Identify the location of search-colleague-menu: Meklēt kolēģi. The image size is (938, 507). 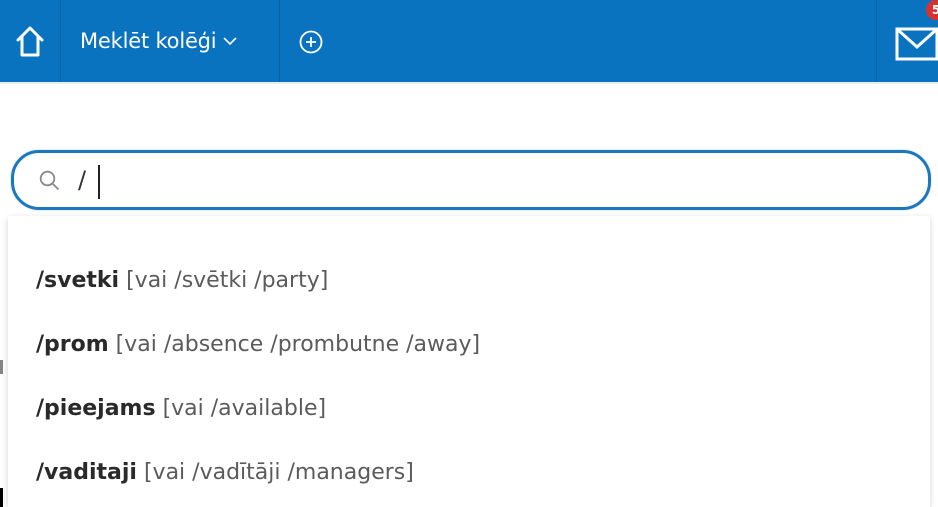
(159, 41).